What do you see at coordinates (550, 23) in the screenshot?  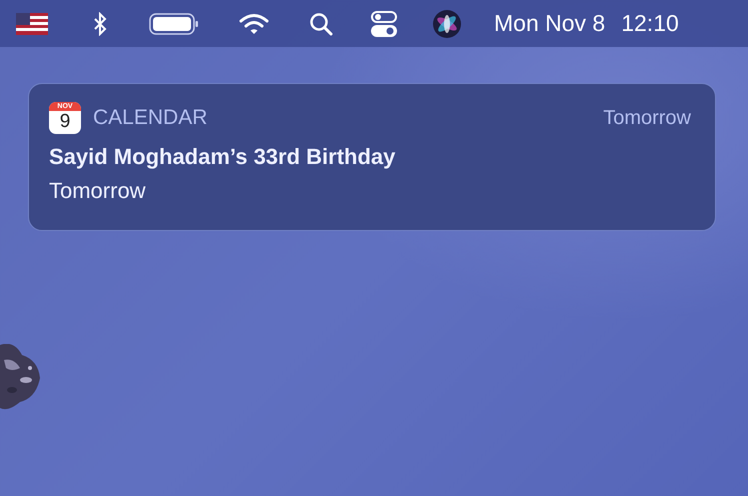 I see `menu-bar-date: Mon Nov 8` at bounding box center [550, 23].